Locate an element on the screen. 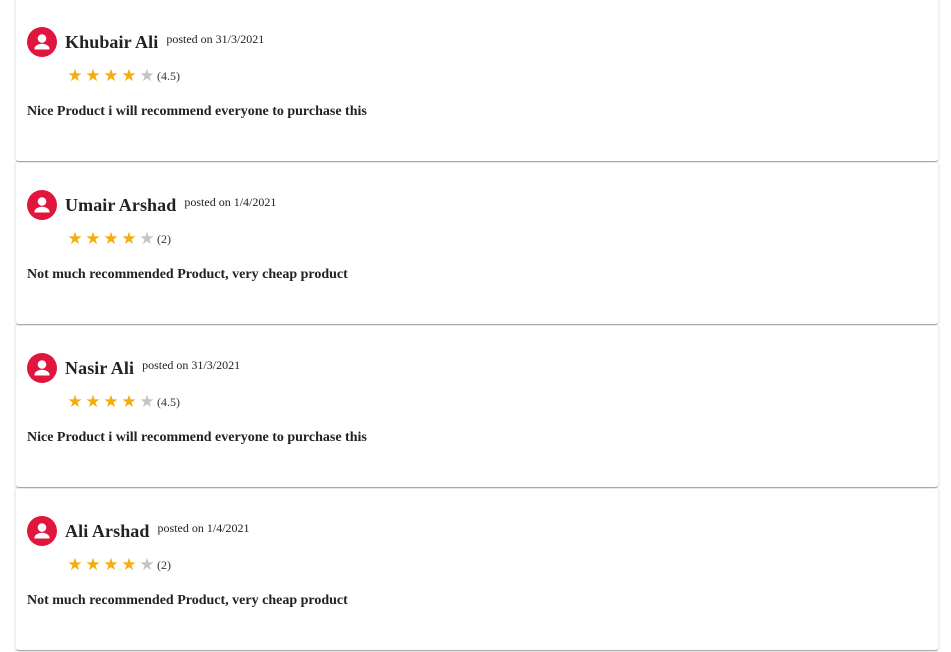  review-header: Nasir Ali posted on 31/3/2021 is located at coordinates (133, 368).